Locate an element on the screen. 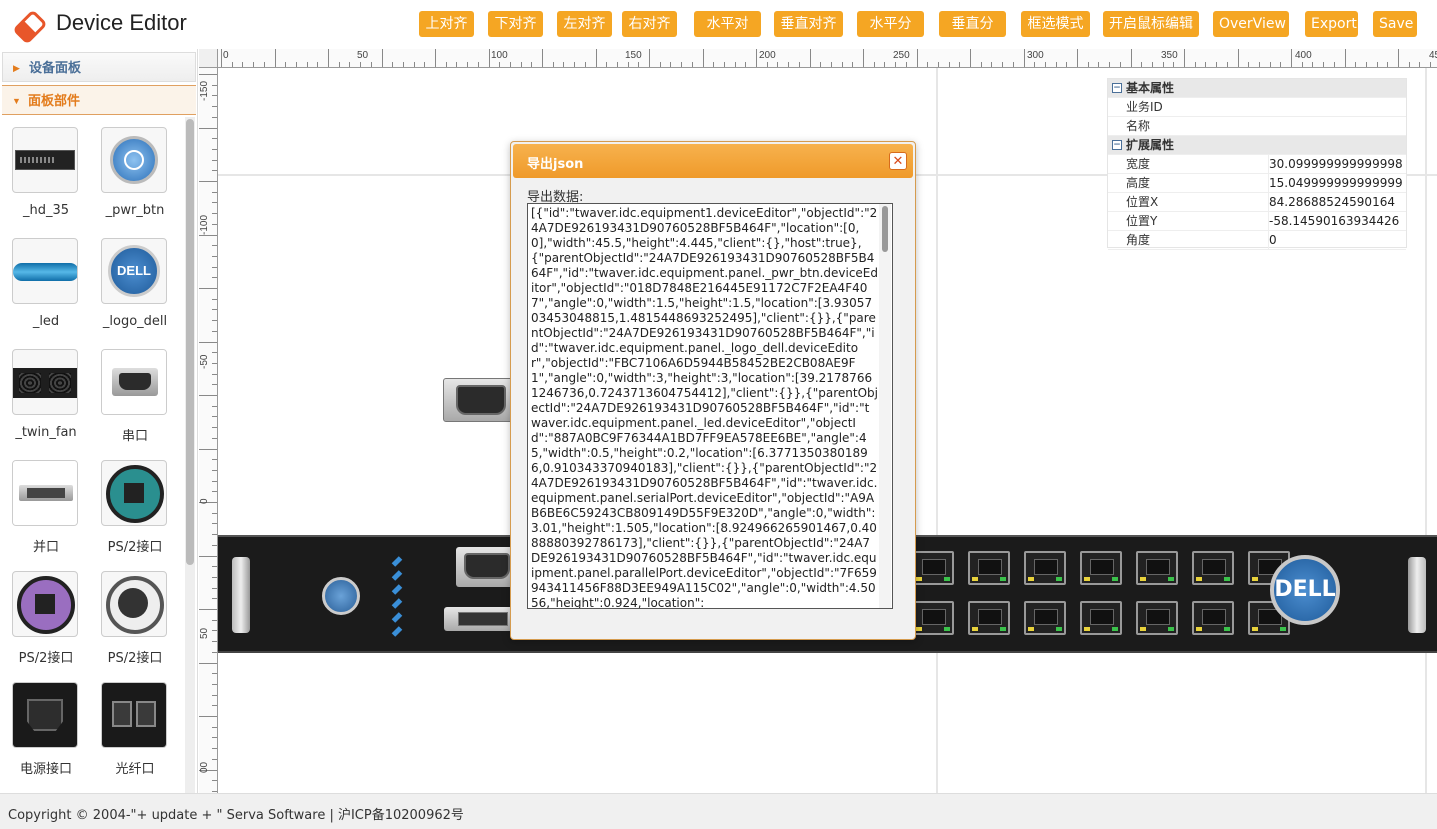 The height and width of the screenshot is (829, 1437). property-row: 位置Y -58.14590163934426 is located at coordinates (1257, 221).